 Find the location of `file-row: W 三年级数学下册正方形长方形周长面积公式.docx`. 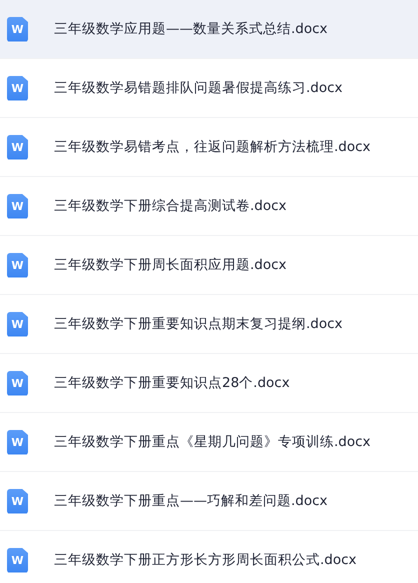

file-row: W 三年级数学下册正方形长方形周长面积公式.docx is located at coordinates (209, 557).